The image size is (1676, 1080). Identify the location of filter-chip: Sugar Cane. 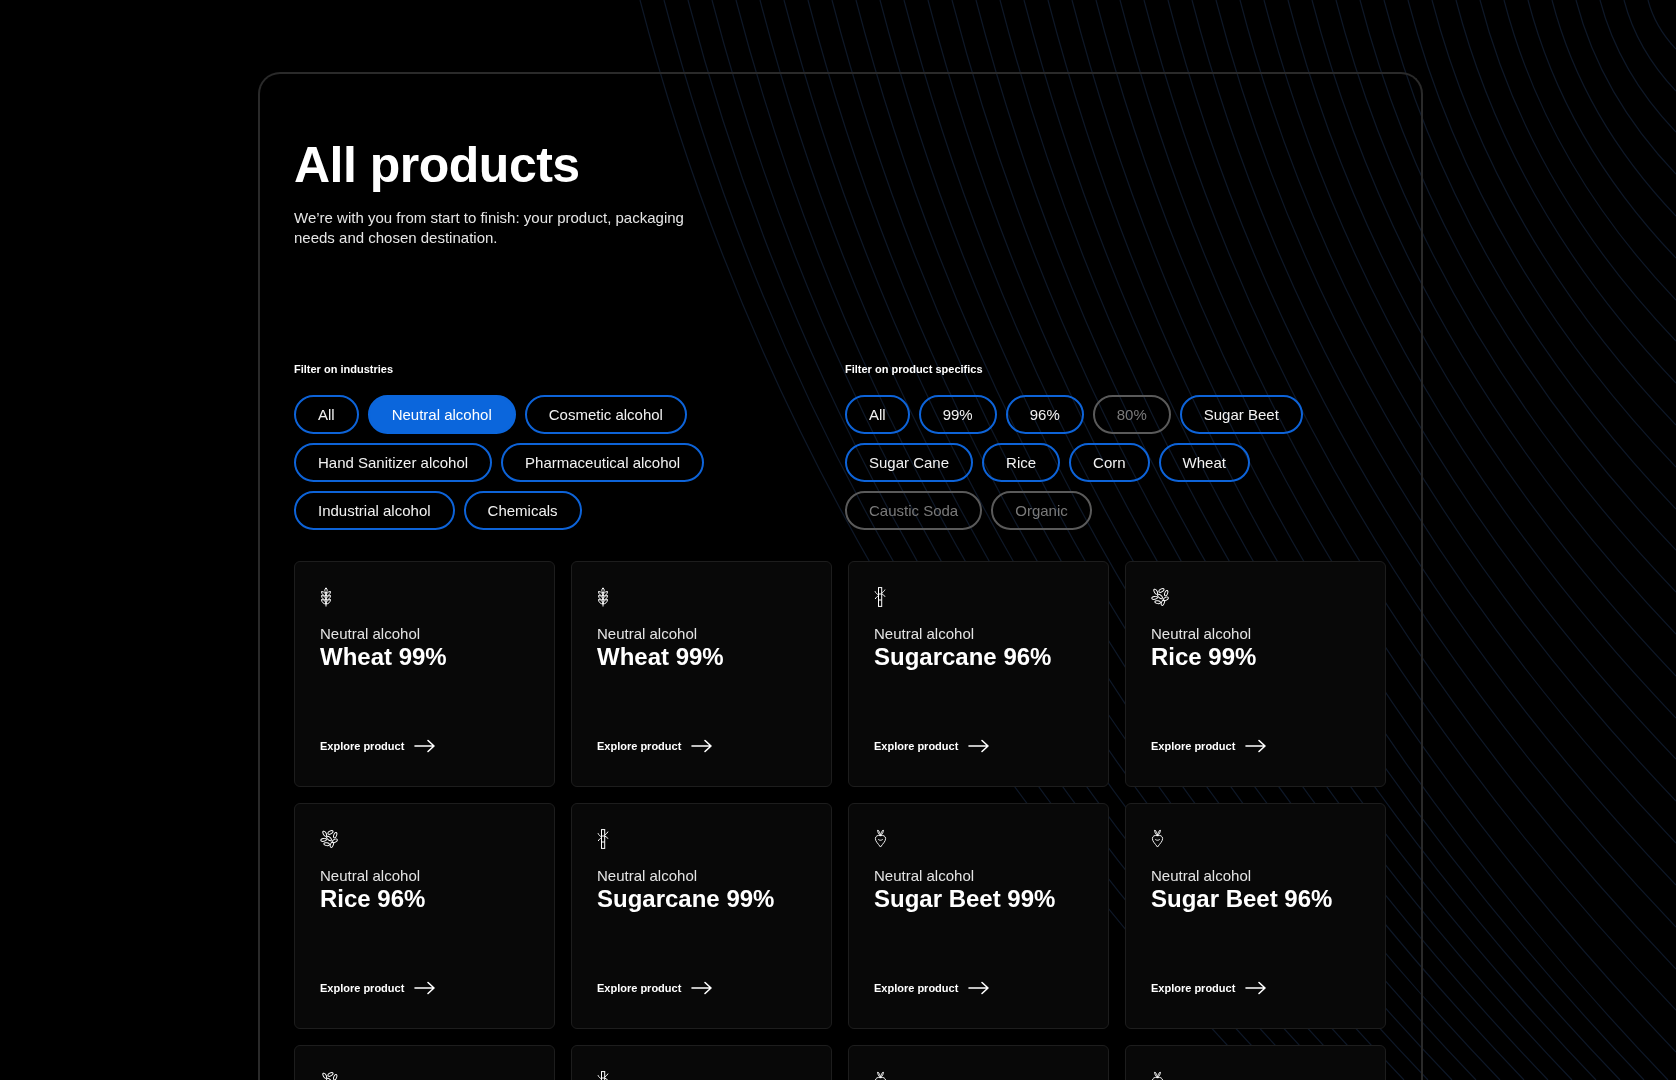
(909, 462).